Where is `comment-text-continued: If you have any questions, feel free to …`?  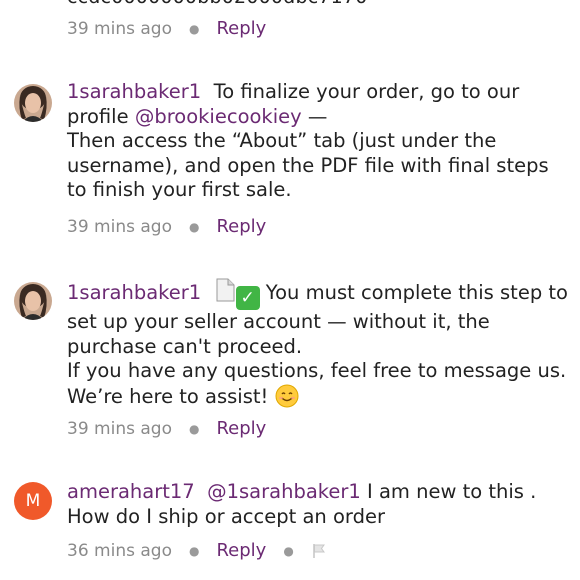
comment-text-continued: If you have any questions, feel free to … is located at coordinates (317, 383).